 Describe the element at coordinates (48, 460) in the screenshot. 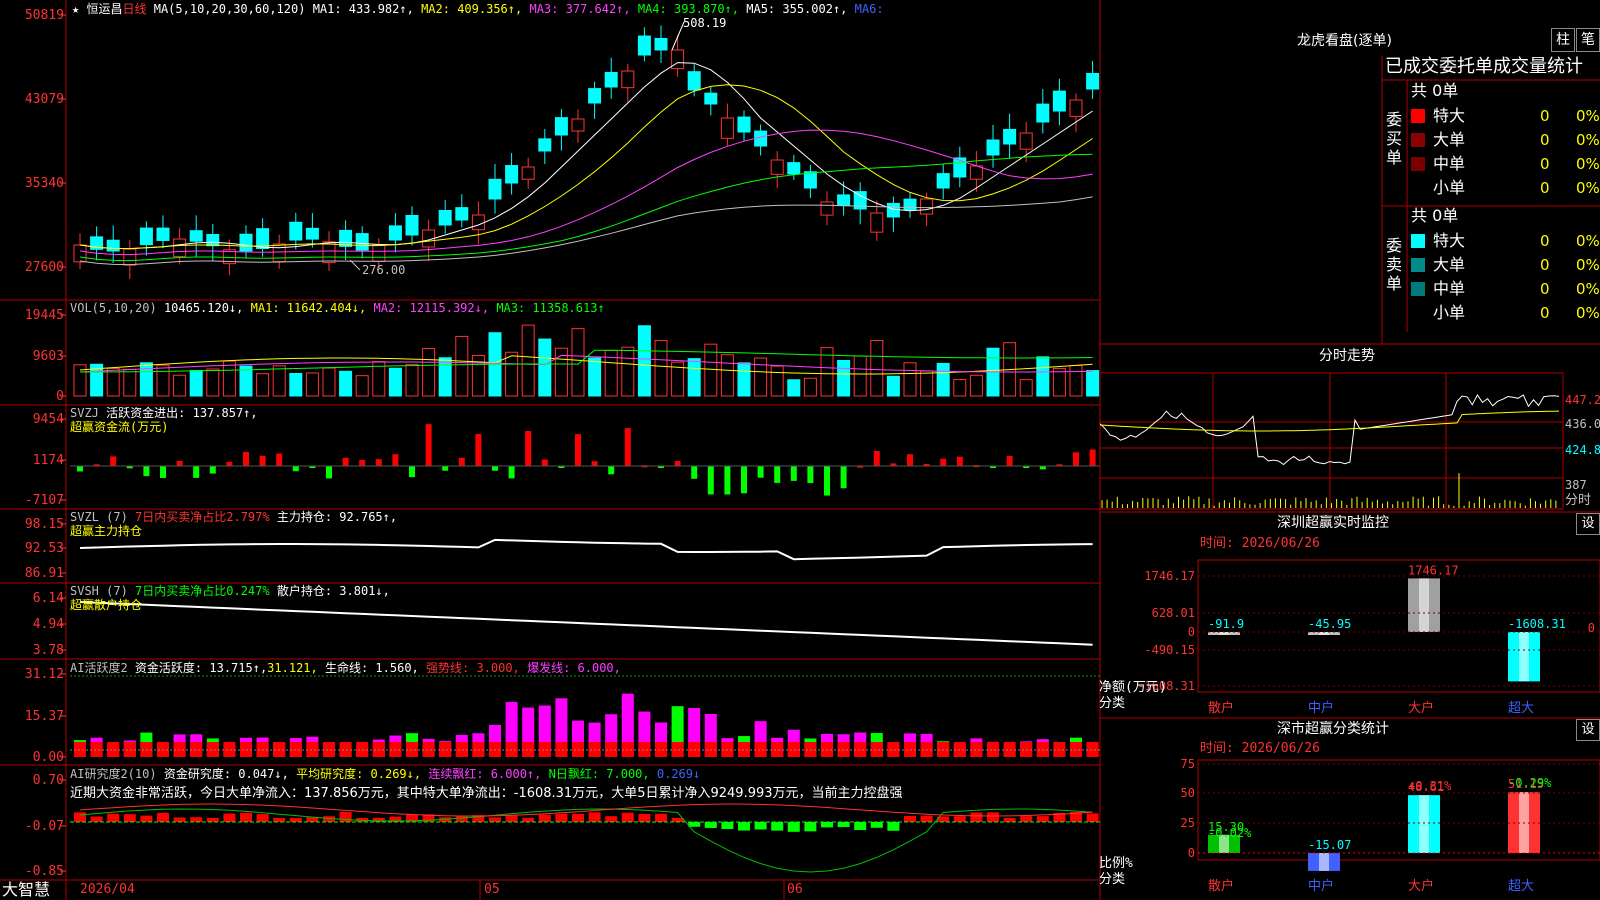

I see `svzj-axis-label: 1174` at that location.